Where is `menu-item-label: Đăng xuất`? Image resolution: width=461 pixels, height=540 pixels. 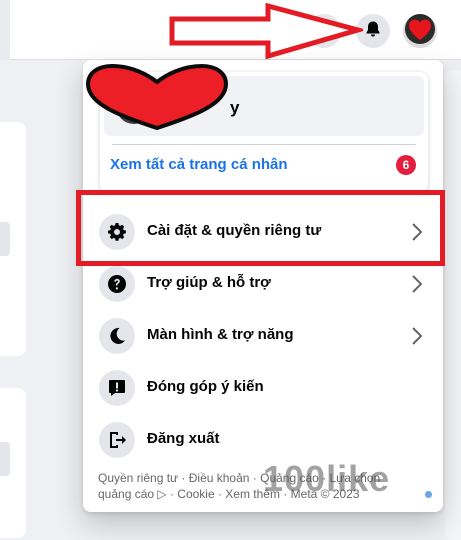 menu-item-label: Đăng xuất is located at coordinates (183, 438).